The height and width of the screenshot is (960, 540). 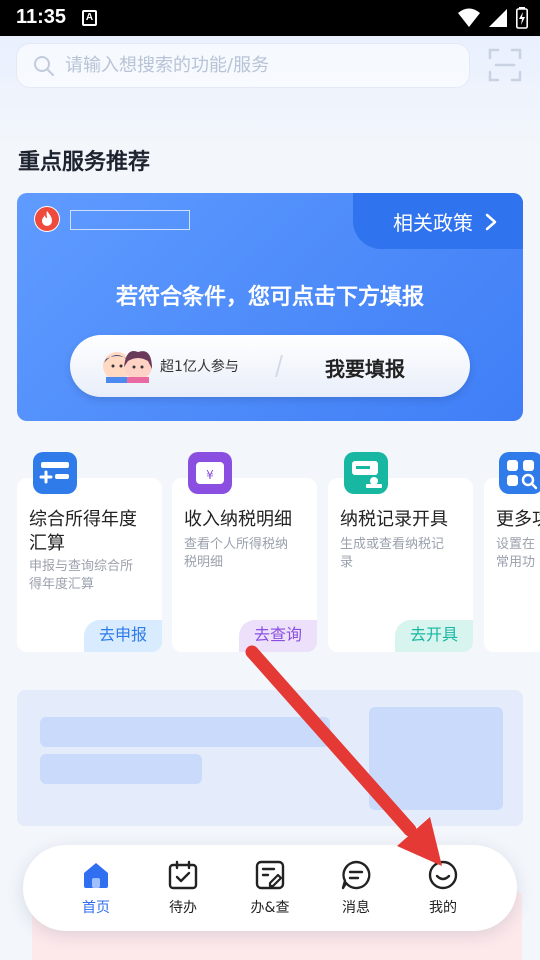 I want to click on nav-mine: 我的, so click(x=443, y=889).